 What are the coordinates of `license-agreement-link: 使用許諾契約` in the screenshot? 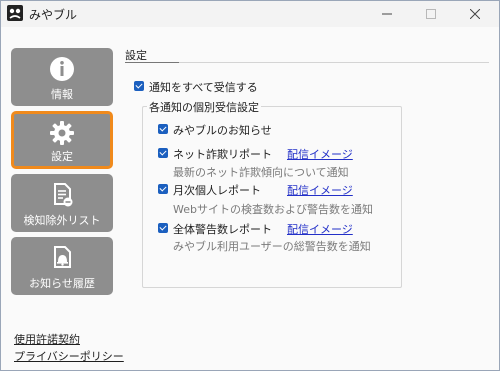 It's located at (47, 339).